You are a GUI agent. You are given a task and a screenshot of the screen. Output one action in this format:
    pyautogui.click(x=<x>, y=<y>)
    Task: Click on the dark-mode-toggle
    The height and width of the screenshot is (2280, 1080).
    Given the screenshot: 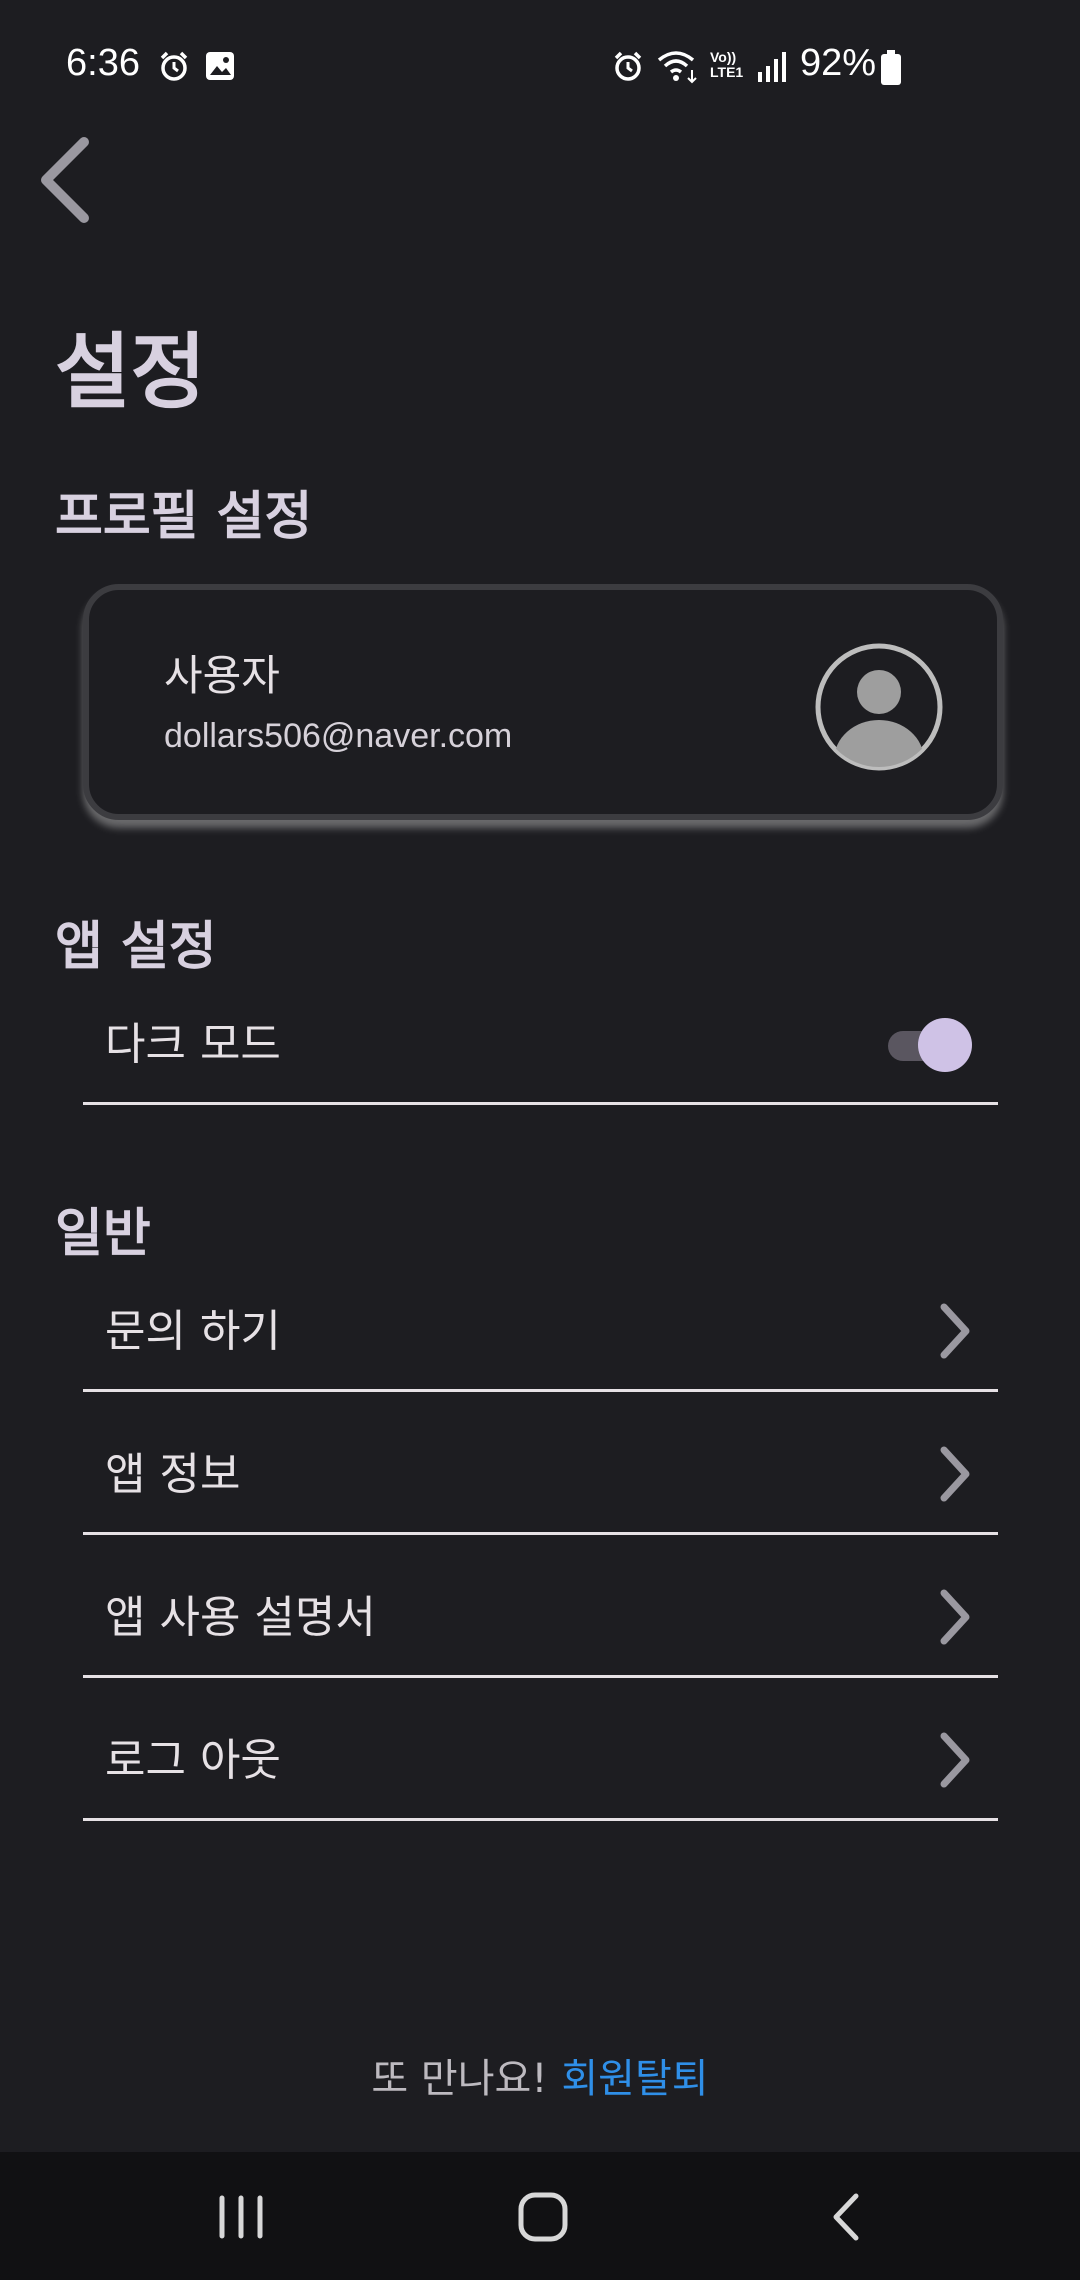 What is the action you would take?
    pyautogui.click(x=930, y=1045)
    